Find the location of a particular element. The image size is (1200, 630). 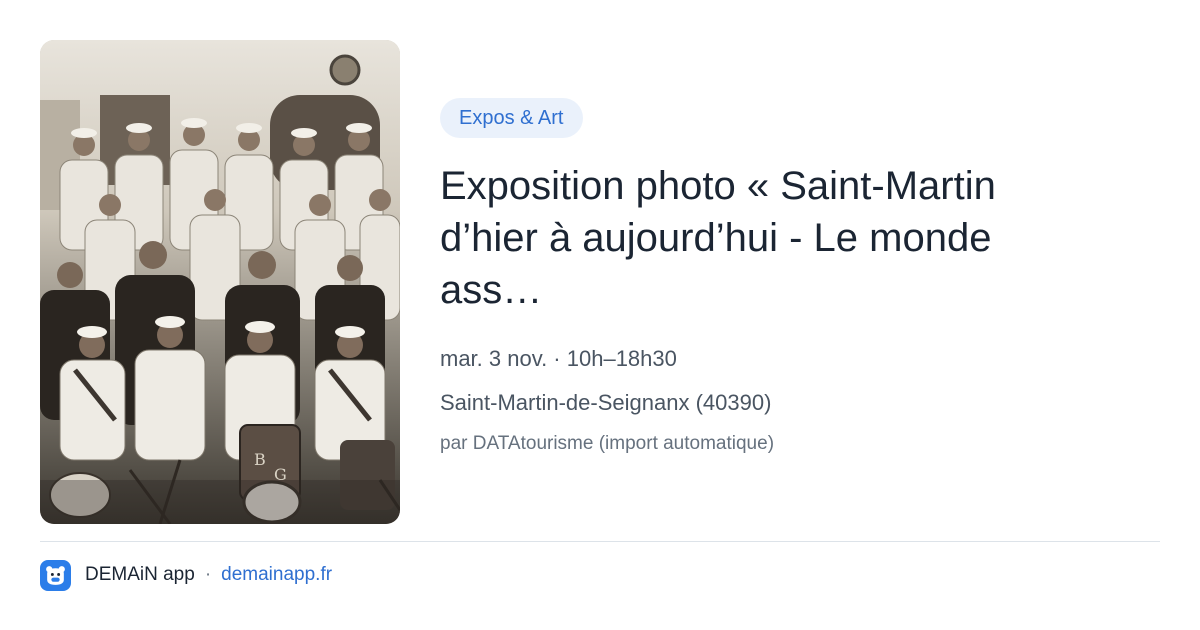

footer-divider is located at coordinates (600, 541).